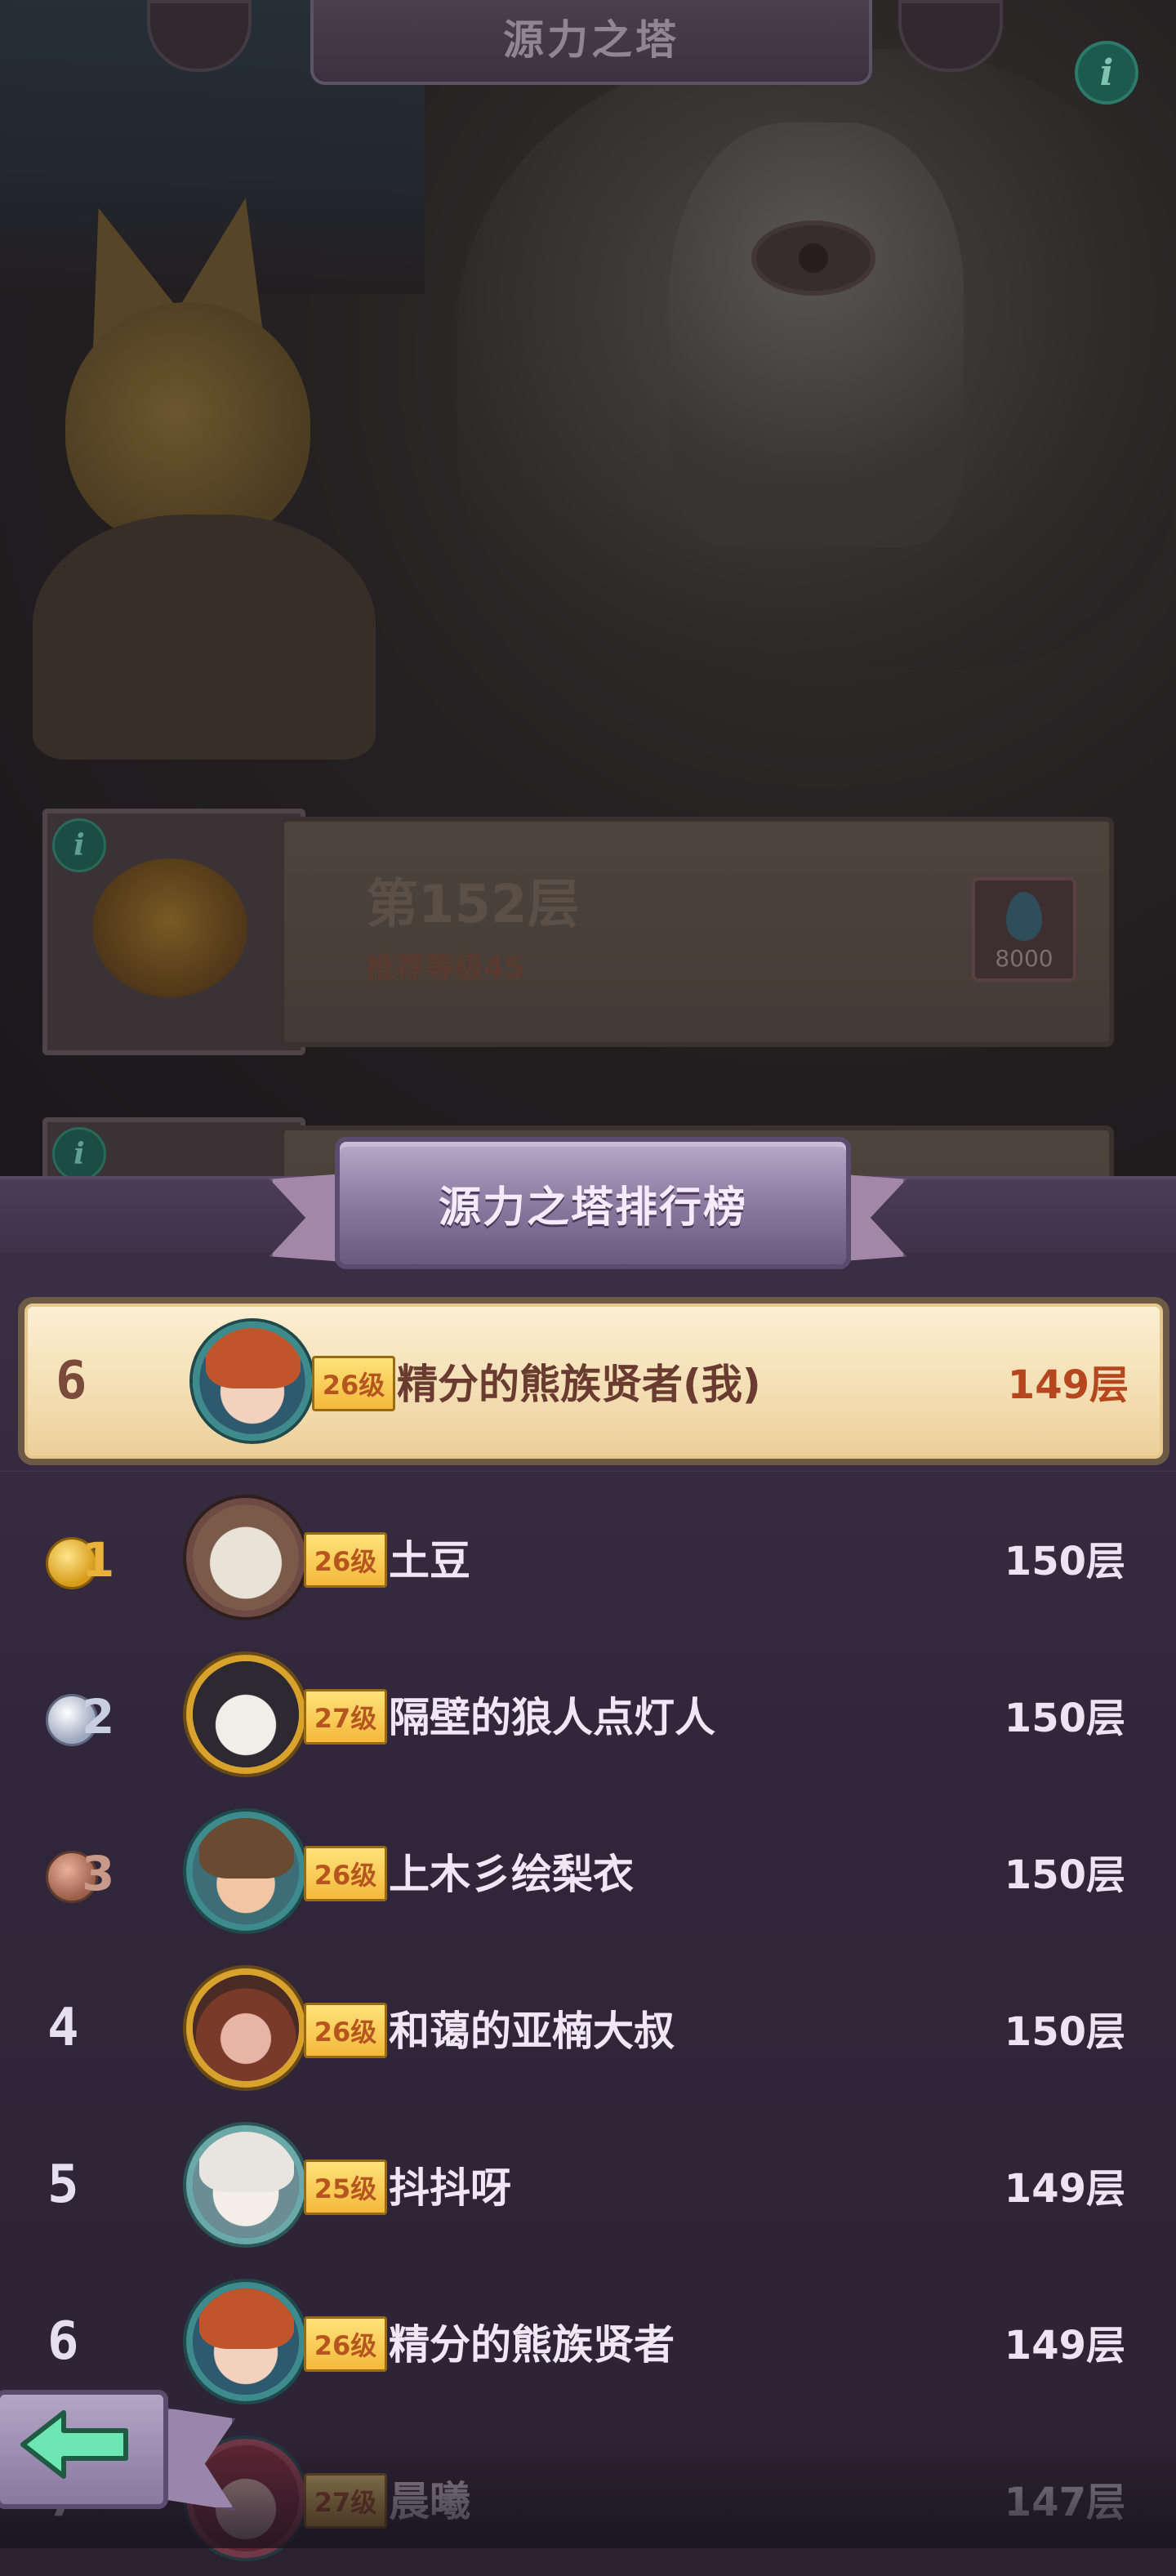 The width and height of the screenshot is (1176, 2576). Describe the element at coordinates (79, 1154) in the screenshot. I see `level-info-icon-2: i` at that location.